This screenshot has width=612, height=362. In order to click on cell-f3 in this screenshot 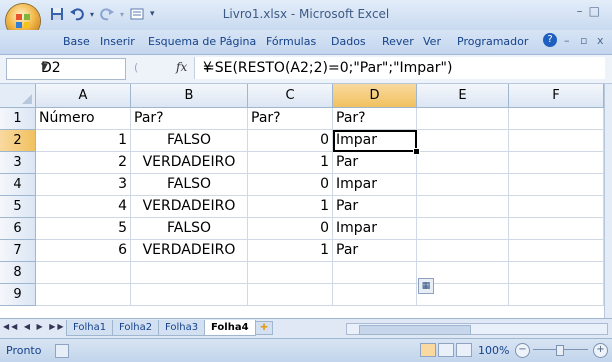, I will do `click(556, 163)`.